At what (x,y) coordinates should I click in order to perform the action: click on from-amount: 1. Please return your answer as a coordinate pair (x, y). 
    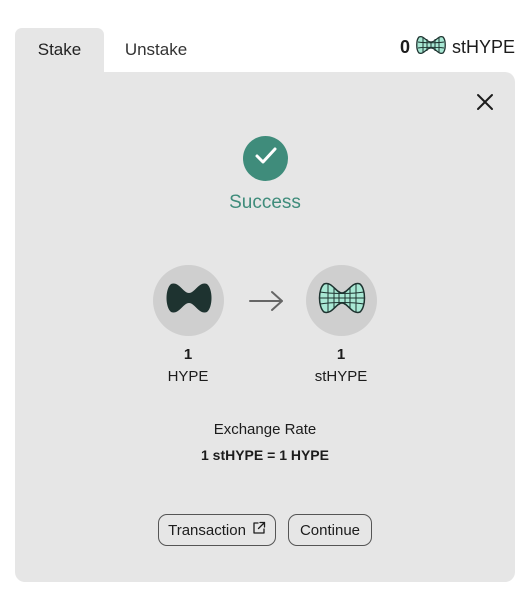
    Looking at the image, I should click on (188, 354).